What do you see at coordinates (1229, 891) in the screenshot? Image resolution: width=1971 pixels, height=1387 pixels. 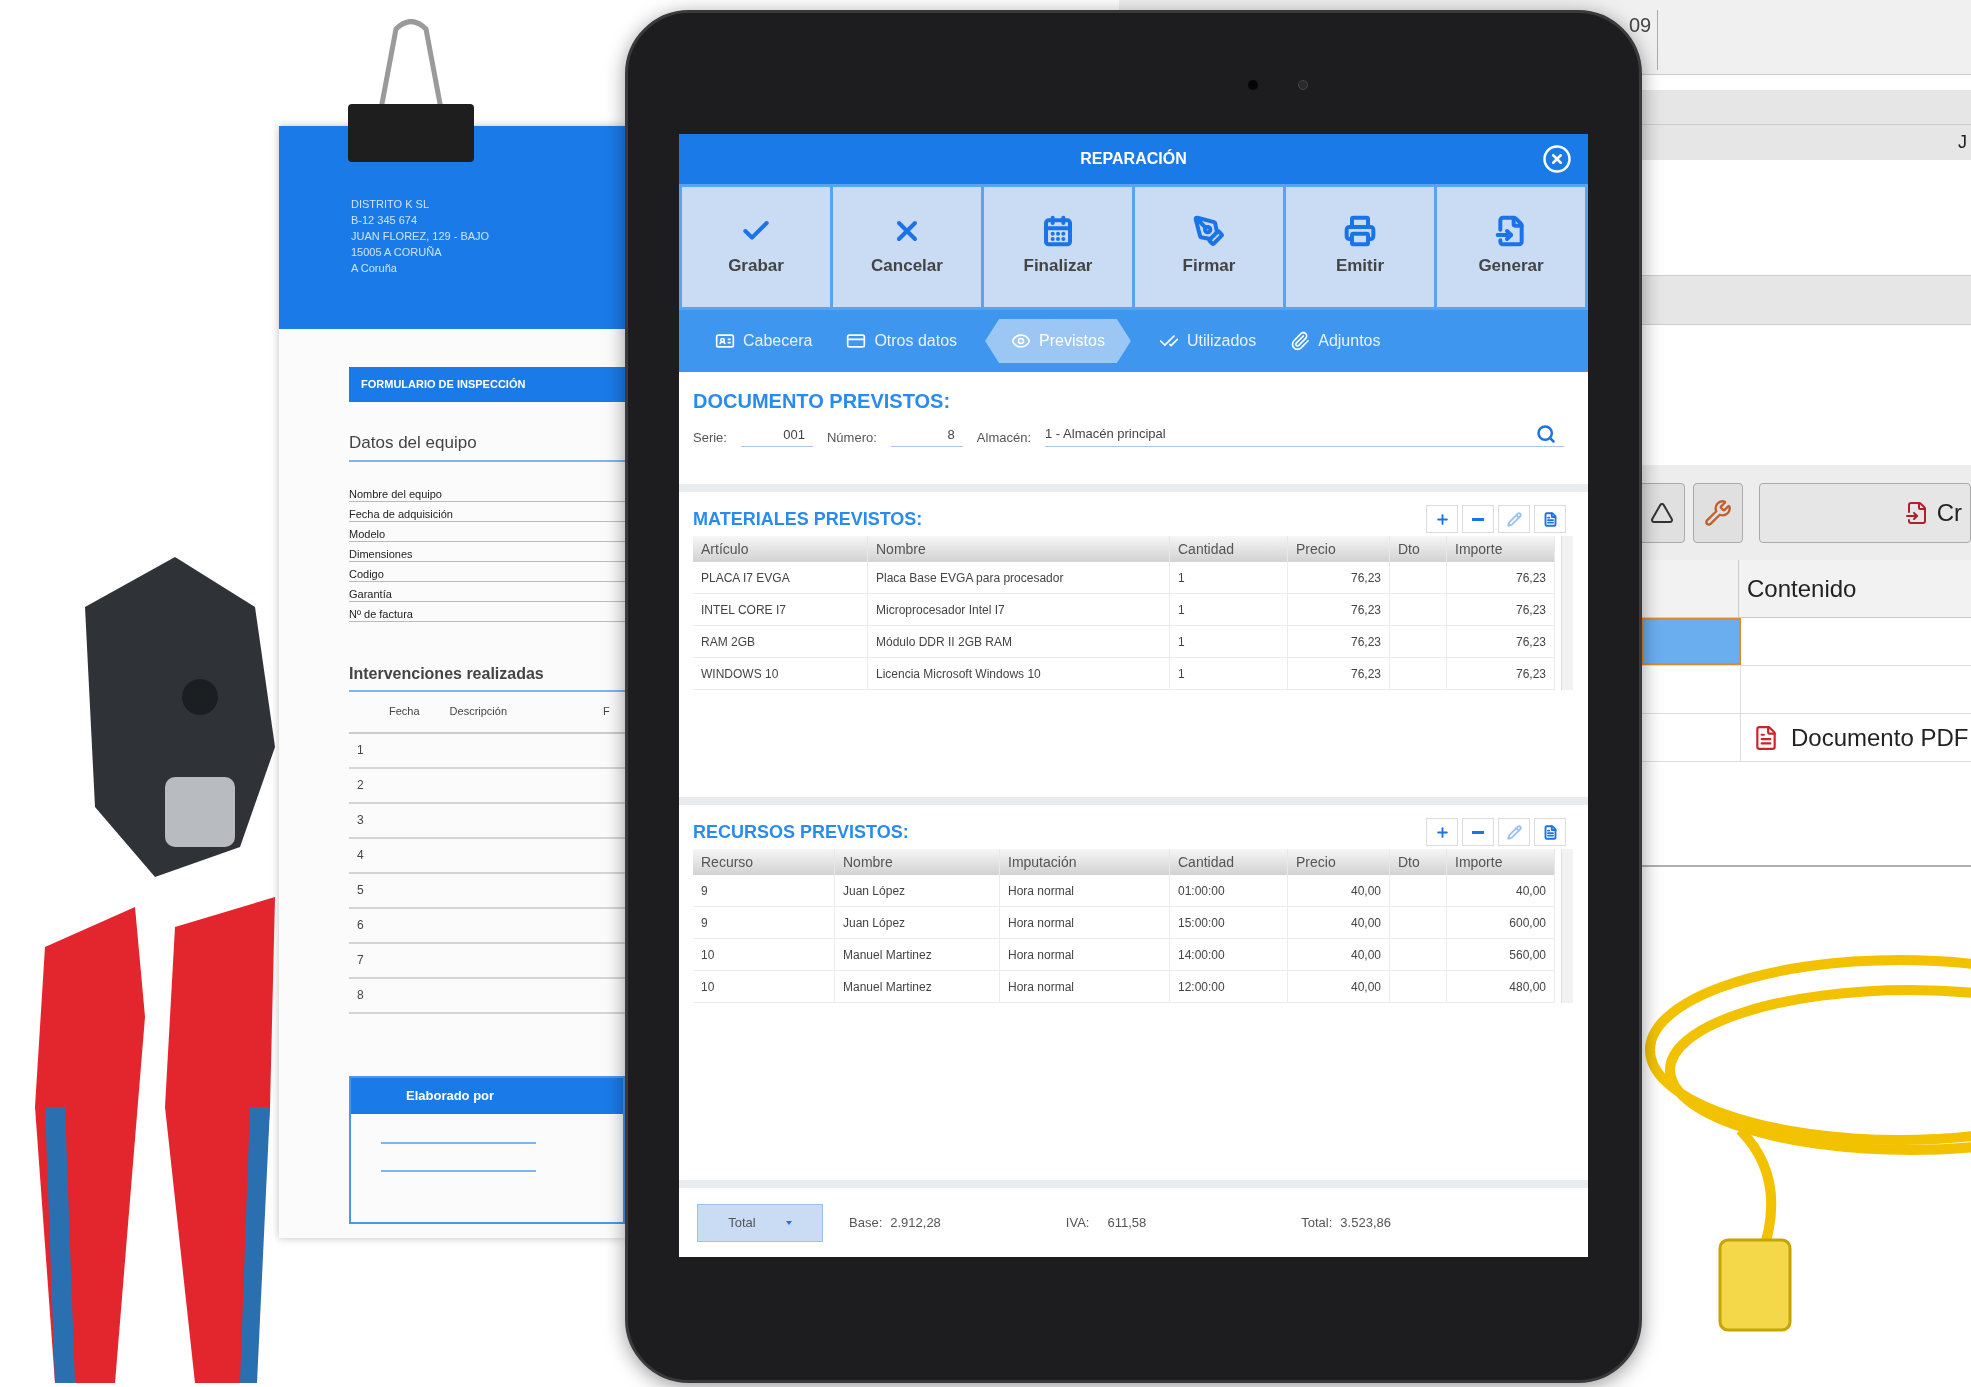 I see `table-cell: 01:00:00` at bounding box center [1229, 891].